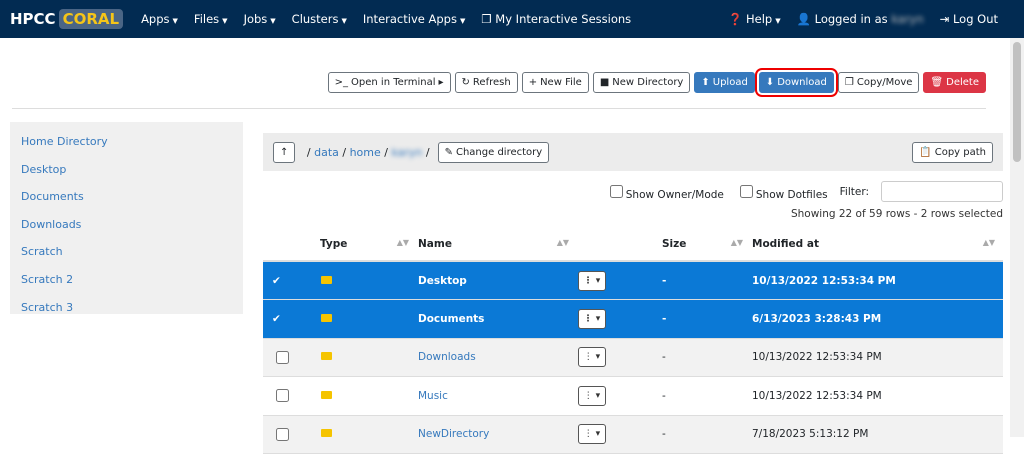 Image resolution: width=1024 pixels, height=454 pixels. Describe the element at coordinates (126, 280) in the screenshot. I see `sidebar-item-scratch-2: Scratch 2` at that location.